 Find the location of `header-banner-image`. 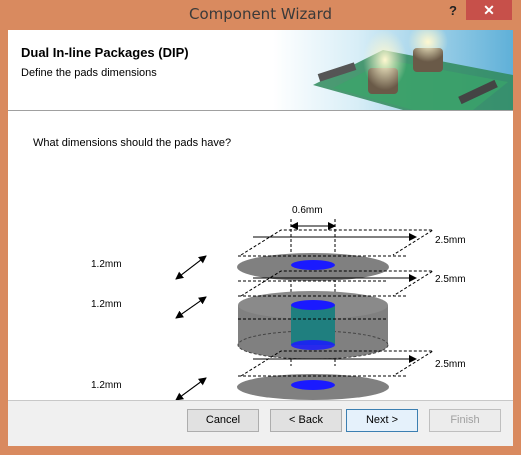

header-banner-image is located at coordinates (393, 70).